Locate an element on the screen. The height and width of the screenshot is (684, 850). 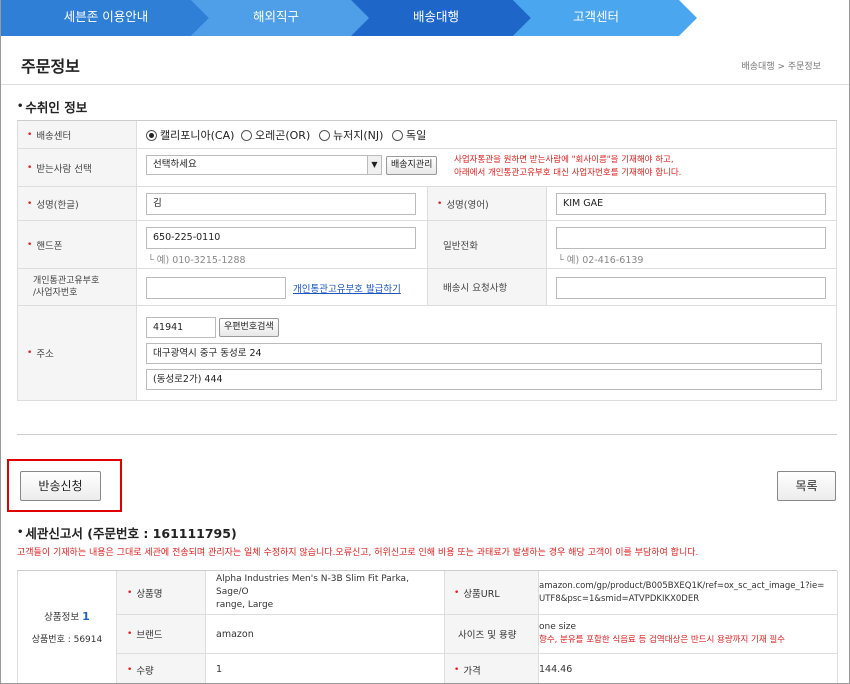
customs-id-label-2: /사업자번호 is located at coordinates (55, 293).